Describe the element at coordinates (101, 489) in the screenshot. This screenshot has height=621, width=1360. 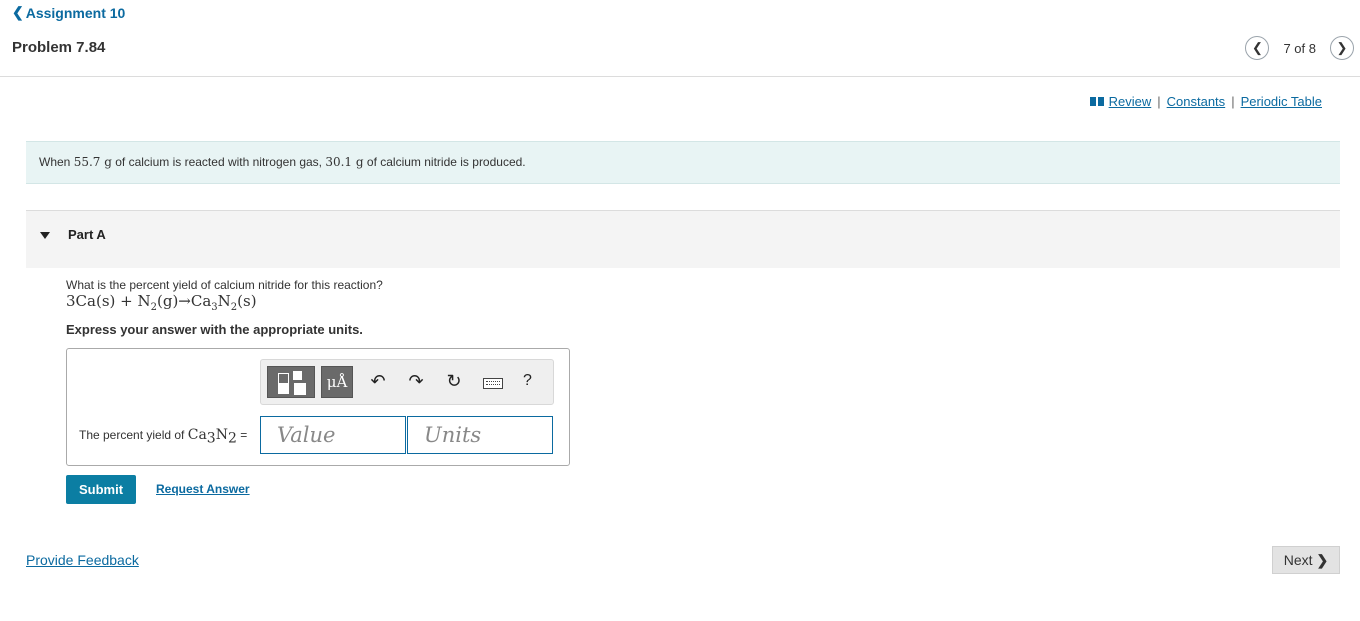
I see `submit-button: Submit` at that location.